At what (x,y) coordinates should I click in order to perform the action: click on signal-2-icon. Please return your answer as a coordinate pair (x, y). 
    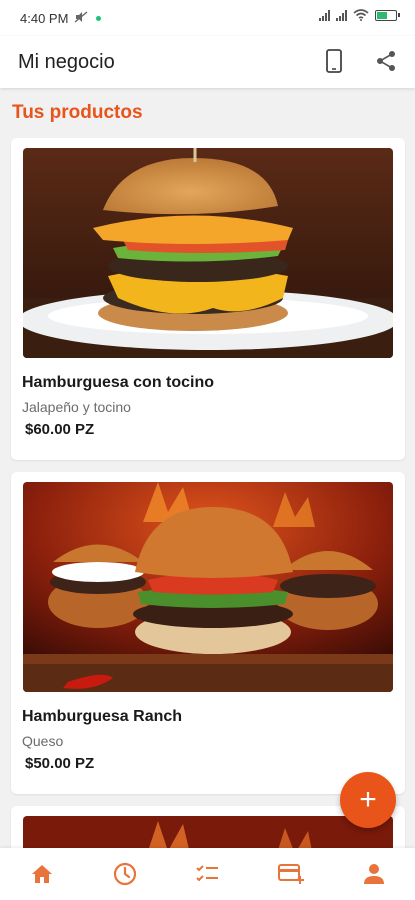
    Looking at the image, I should click on (341, 15).